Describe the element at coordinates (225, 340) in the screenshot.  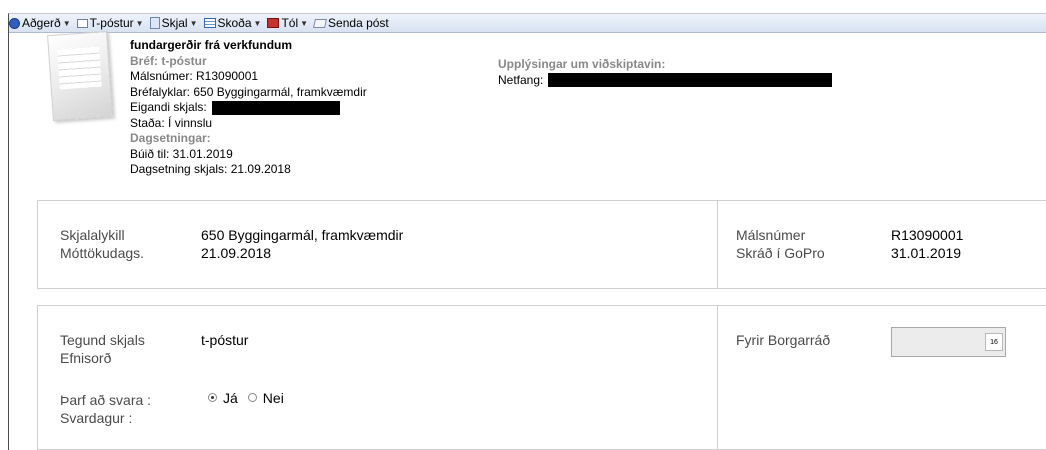
I see `type-value: t-póstur` at that location.